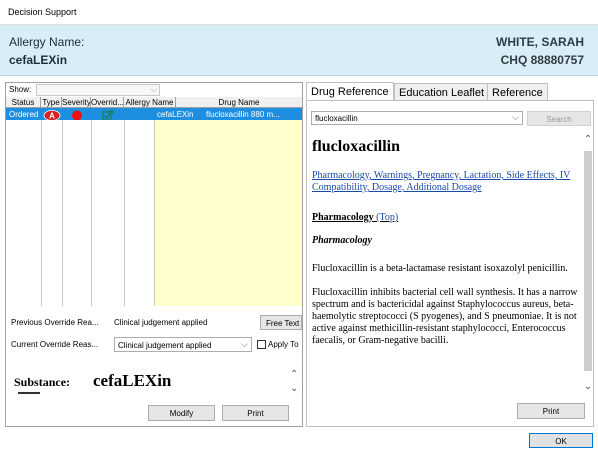  What do you see at coordinates (42, 382) in the screenshot?
I see `substance-label: Substance:` at bounding box center [42, 382].